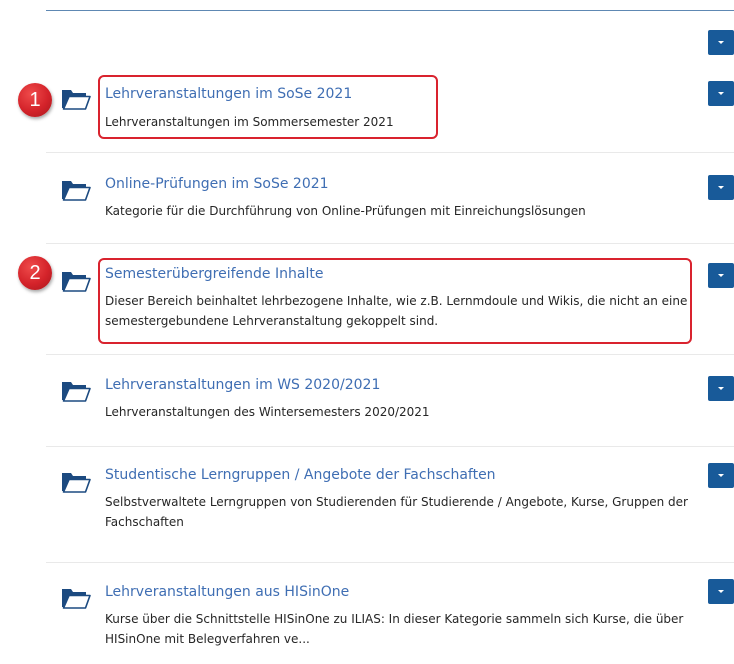 The image size is (734, 664). I want to click on annotation-badge-1: 1, so click(35, 100).